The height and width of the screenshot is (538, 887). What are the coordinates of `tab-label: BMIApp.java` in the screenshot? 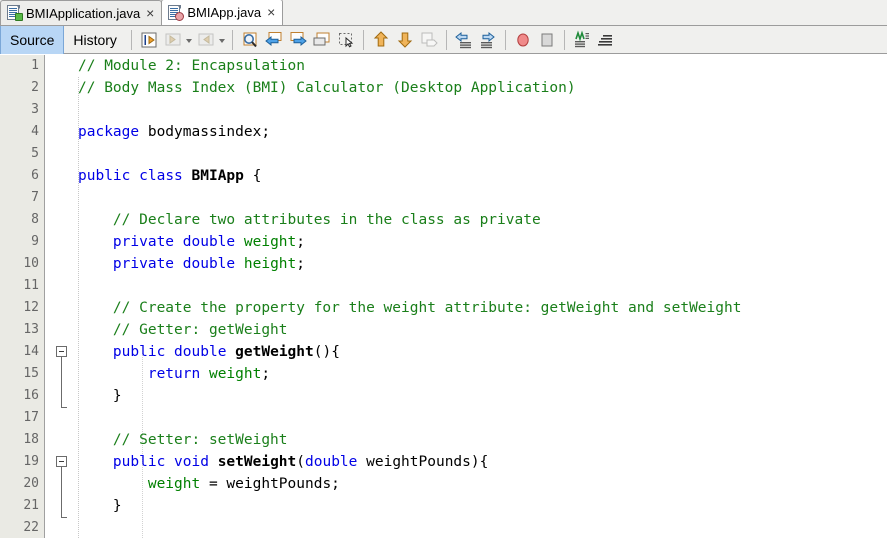 It's located at (224, 12).